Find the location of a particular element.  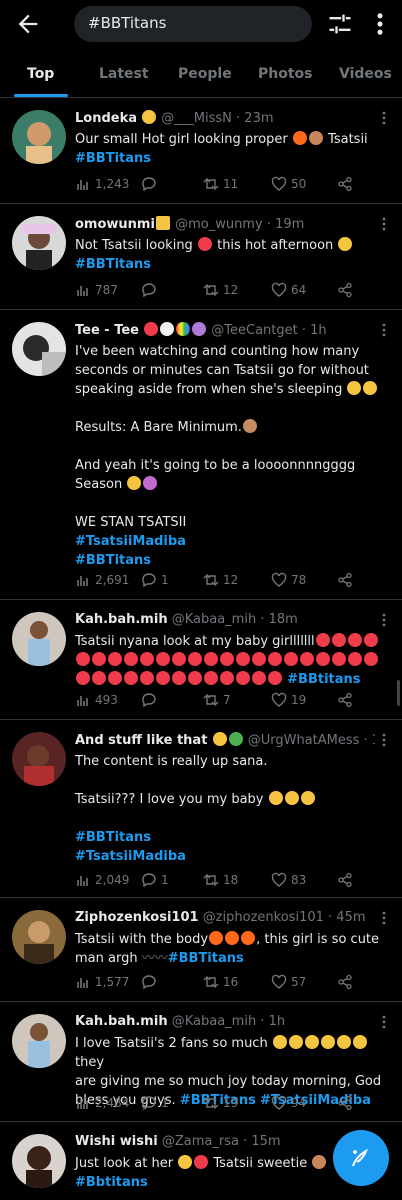

user-handle: @UrgWhatAMess is located at coordinates (304, 740).